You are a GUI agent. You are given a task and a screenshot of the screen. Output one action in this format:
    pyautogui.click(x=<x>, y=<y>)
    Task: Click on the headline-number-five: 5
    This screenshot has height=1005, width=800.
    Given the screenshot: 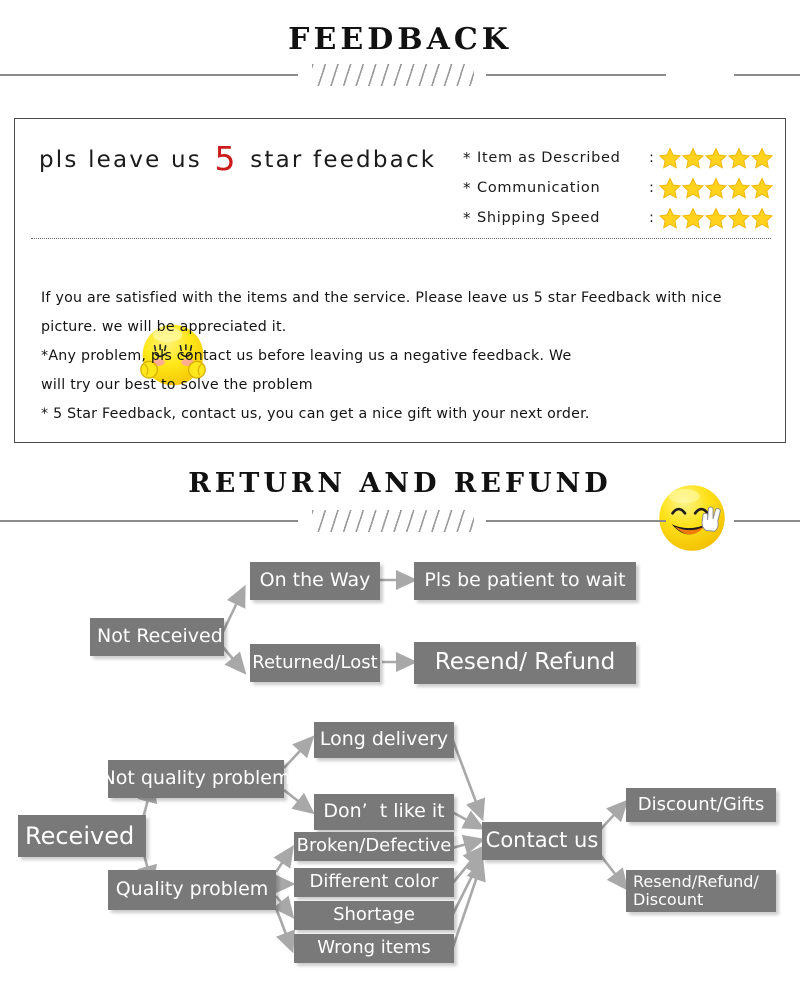 What is the action you would take?
    pyautogui.click(x=226, y=158)
    